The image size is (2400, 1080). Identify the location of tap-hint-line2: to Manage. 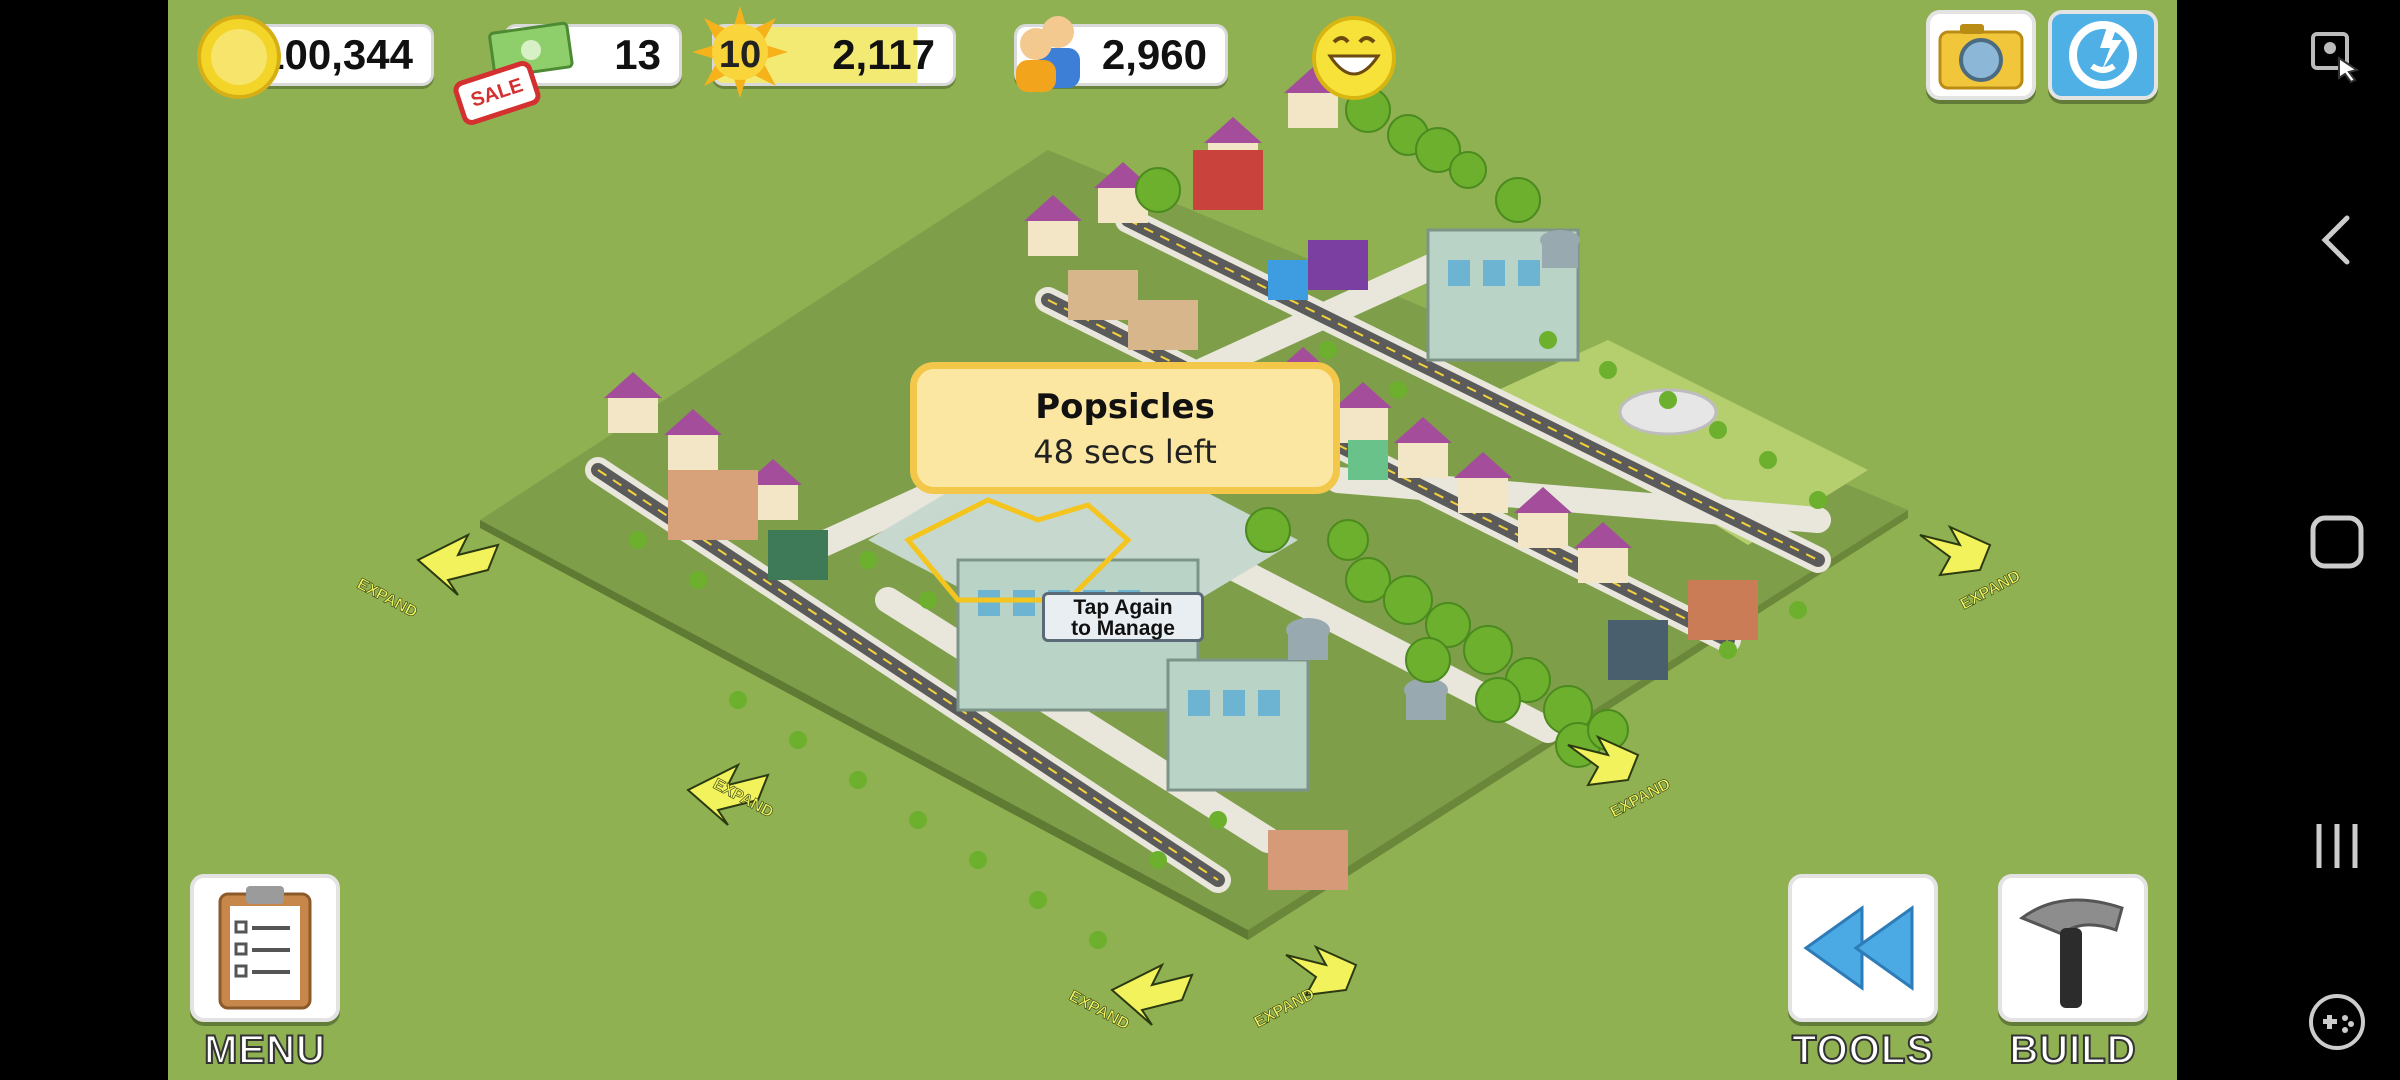
(1123, 628).